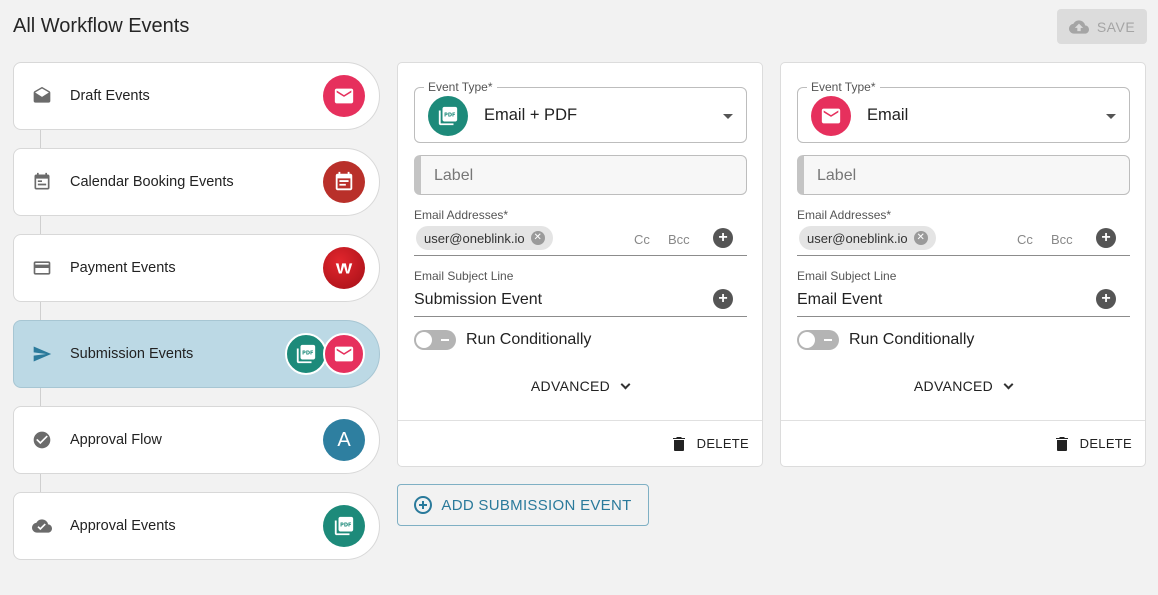  Describe the element at coordinates (196, 440) in the screenshot. I see `sidebar-item-approval-flow: Approval Flow A` at that location.